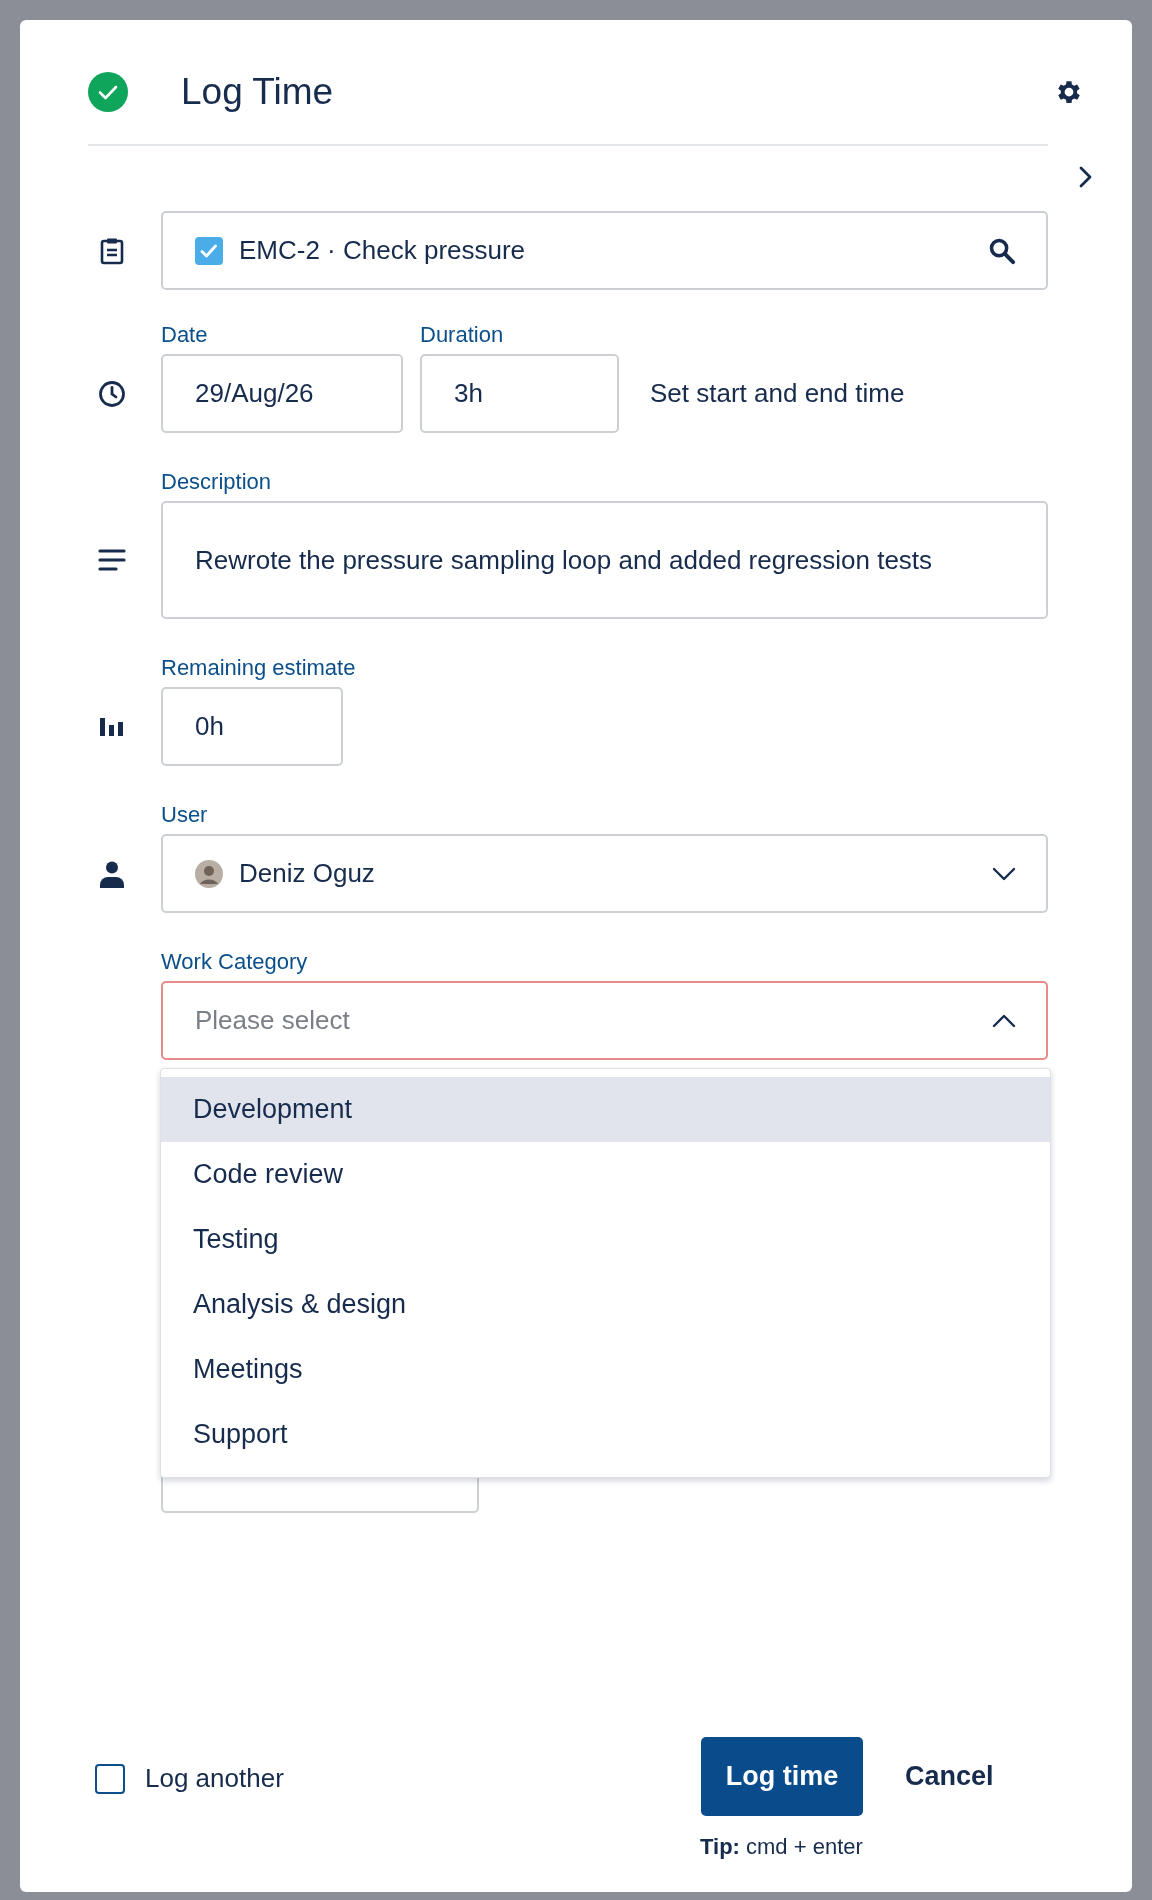 This screenshot has height=1900, width=1152. What do you see at coordinates (604, 1020) in the screenshot?
I see `work-category-select: Please select` at bounding box center [604, 1020].